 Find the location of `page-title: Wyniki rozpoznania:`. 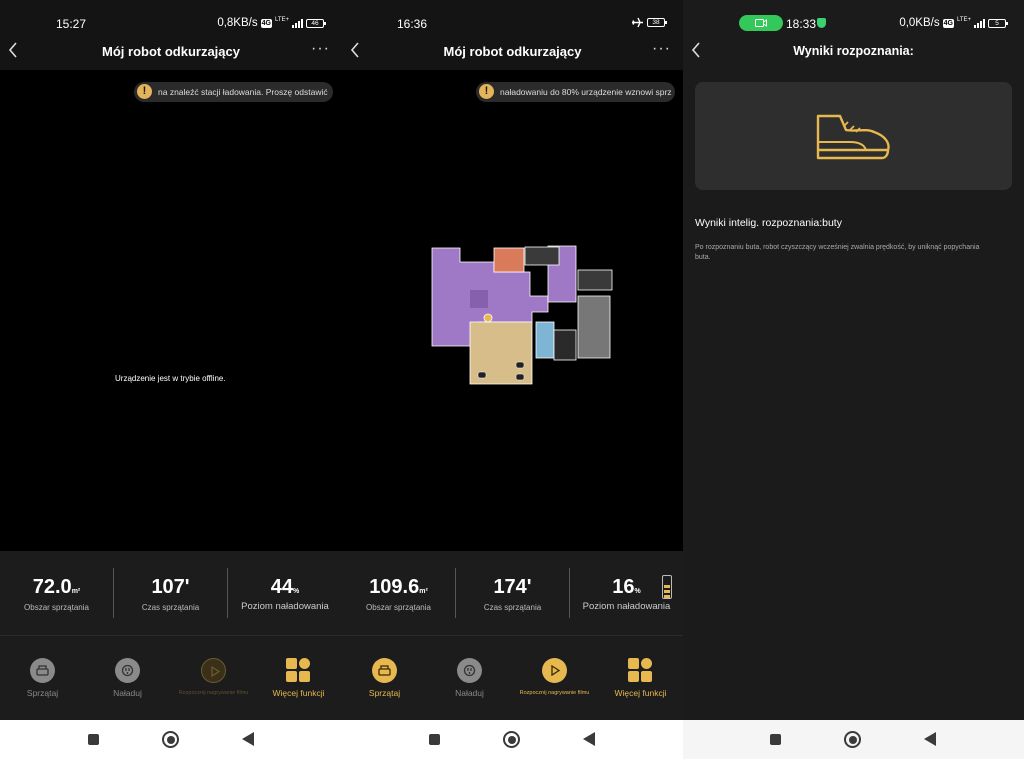

page-title: Wyniki rozpoznania: is located at coordinates (853, 51).